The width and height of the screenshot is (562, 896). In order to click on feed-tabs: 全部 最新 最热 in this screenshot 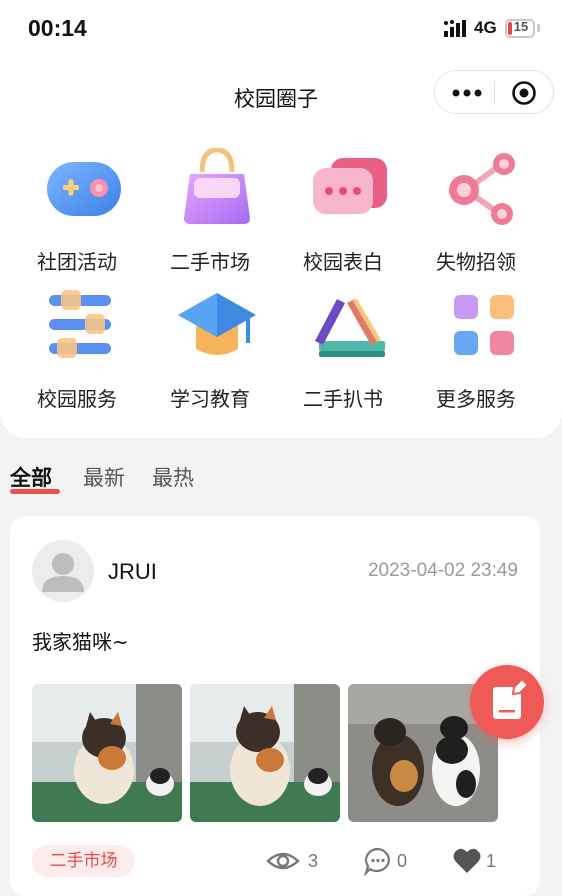, I will do `click(281, 482)`.